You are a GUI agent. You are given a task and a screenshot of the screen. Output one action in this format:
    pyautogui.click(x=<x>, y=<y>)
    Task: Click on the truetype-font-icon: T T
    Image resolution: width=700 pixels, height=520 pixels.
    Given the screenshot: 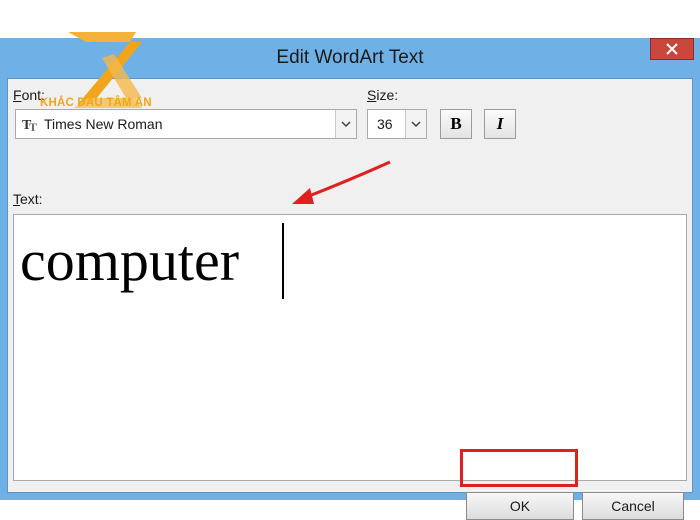 What is the action you would take?
    pyautogui.click(x=29, y=125)
    